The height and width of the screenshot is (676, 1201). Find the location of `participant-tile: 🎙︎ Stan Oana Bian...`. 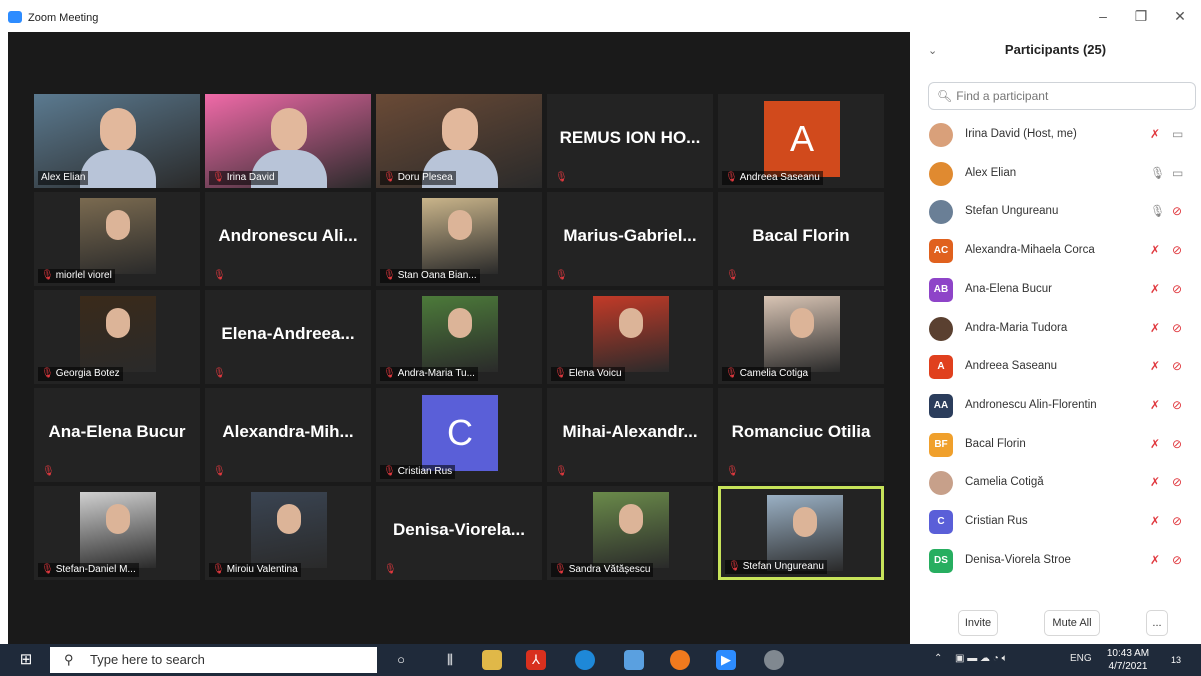

participant-tile: 🎙︎ Stan Oana Bian... is located at coordinates (459, 239).